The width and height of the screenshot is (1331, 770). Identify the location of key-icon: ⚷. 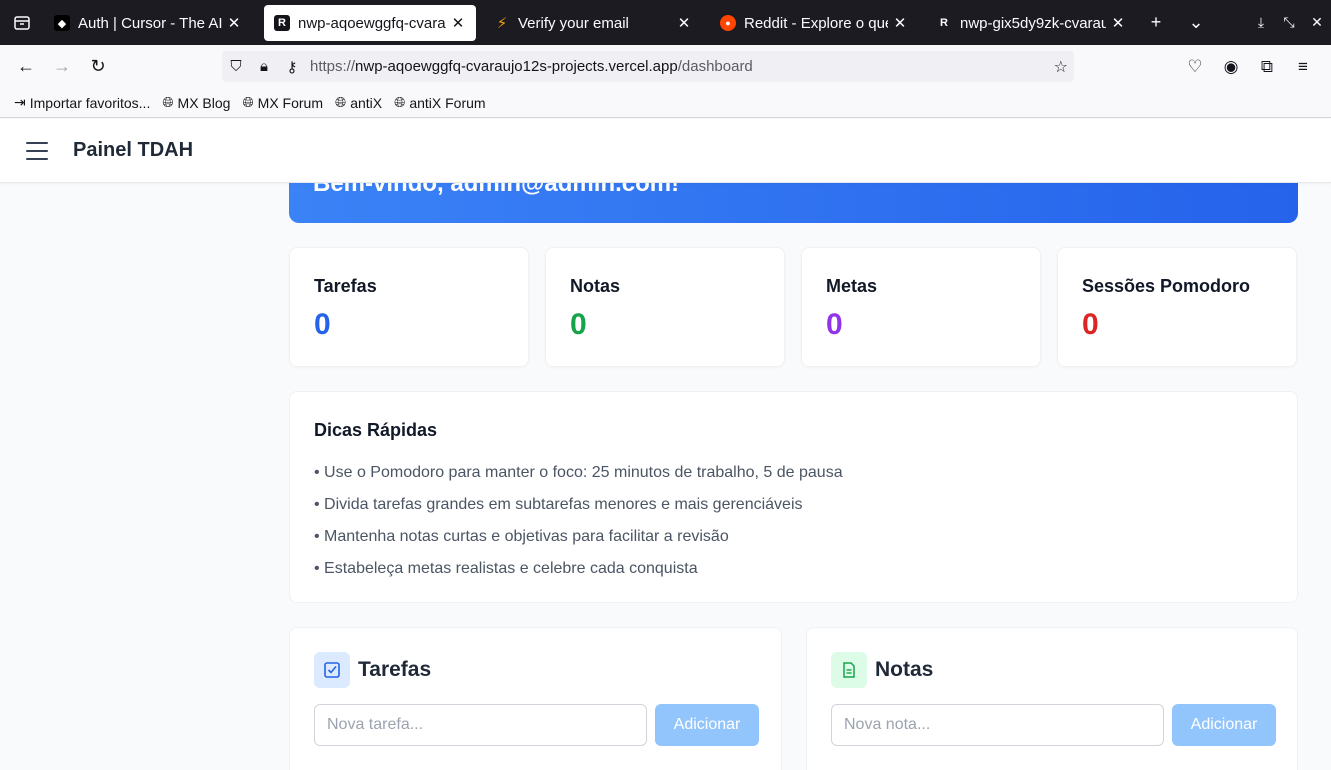
(292, 67).